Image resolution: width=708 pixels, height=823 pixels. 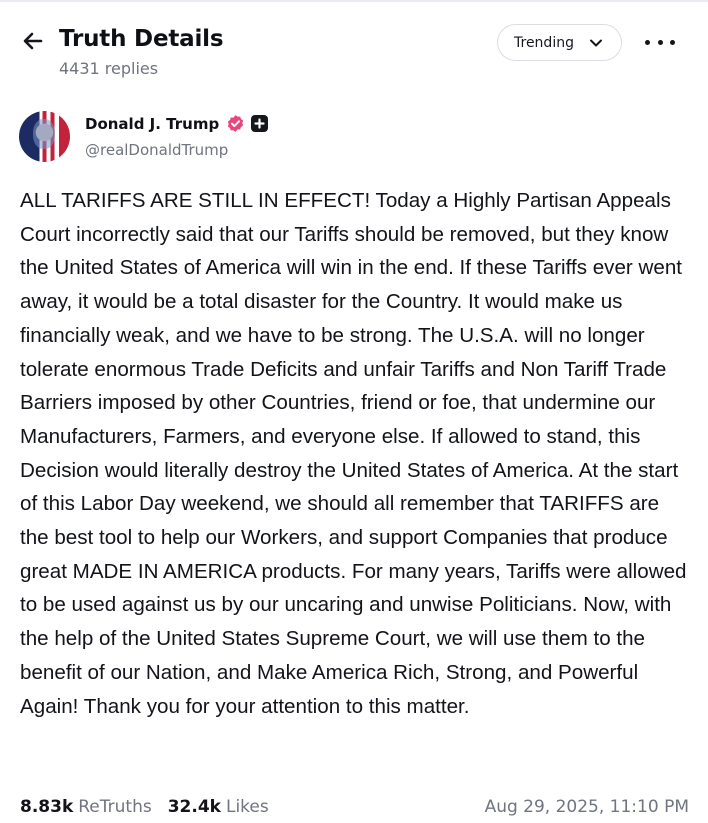 I want to click on sort-dropdown: Trending, so click(x=559, y=42).